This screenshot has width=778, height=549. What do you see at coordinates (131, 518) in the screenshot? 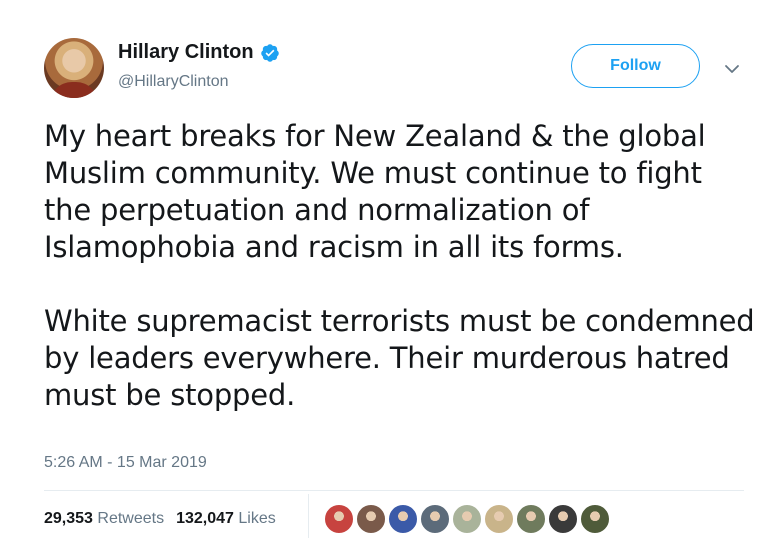
I see `retweet-count-label: Retweets` at bounding box center [131, 518].